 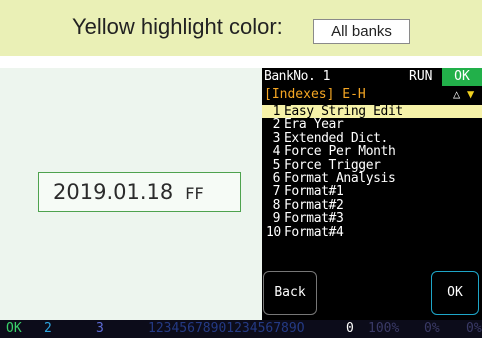 What do you see at coordinates (372, 219) in the screenshot?
I see `list-item: 9 Format#3` at bounding box center [372, 219].